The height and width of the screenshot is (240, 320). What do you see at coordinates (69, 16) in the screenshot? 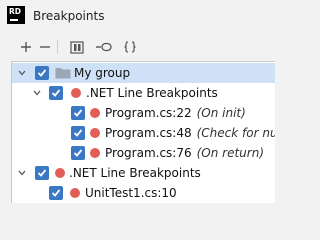
I see `window-title: Breakpoints` at bounding box center [69, 16].